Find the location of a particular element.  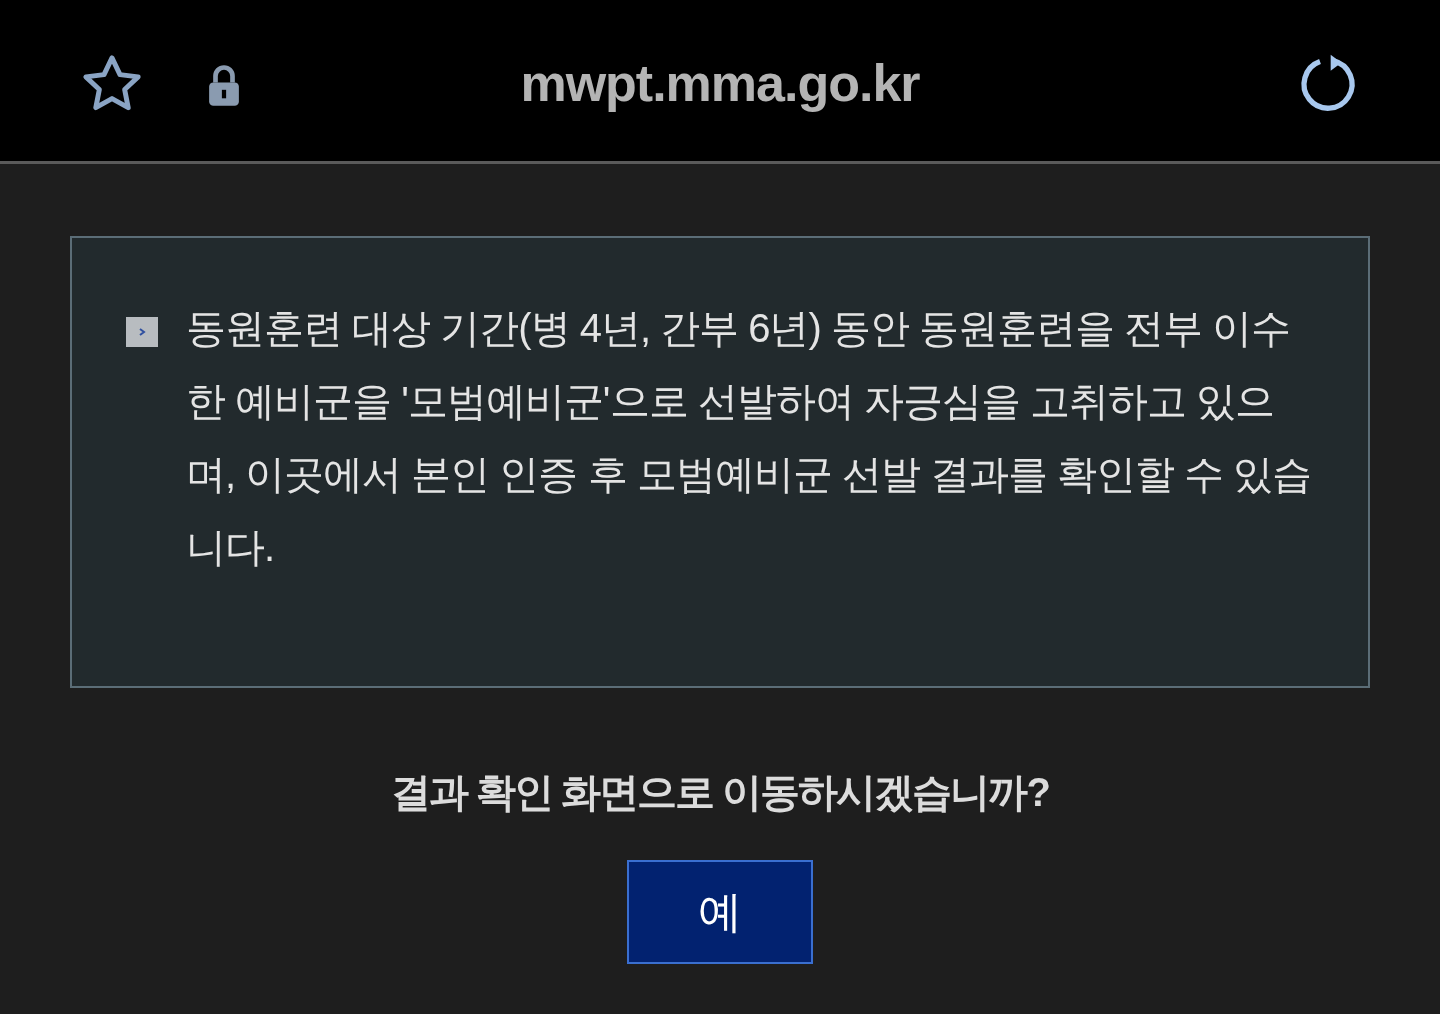

lock-icon is located at coordinates (224, 84).